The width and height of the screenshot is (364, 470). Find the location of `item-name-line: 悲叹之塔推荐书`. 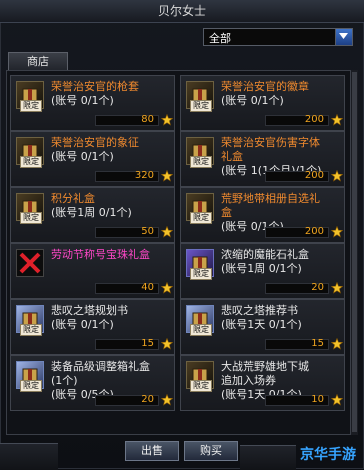

item-name-line: 悲叹之塔推荐书 is located at coordinates (259, 310).